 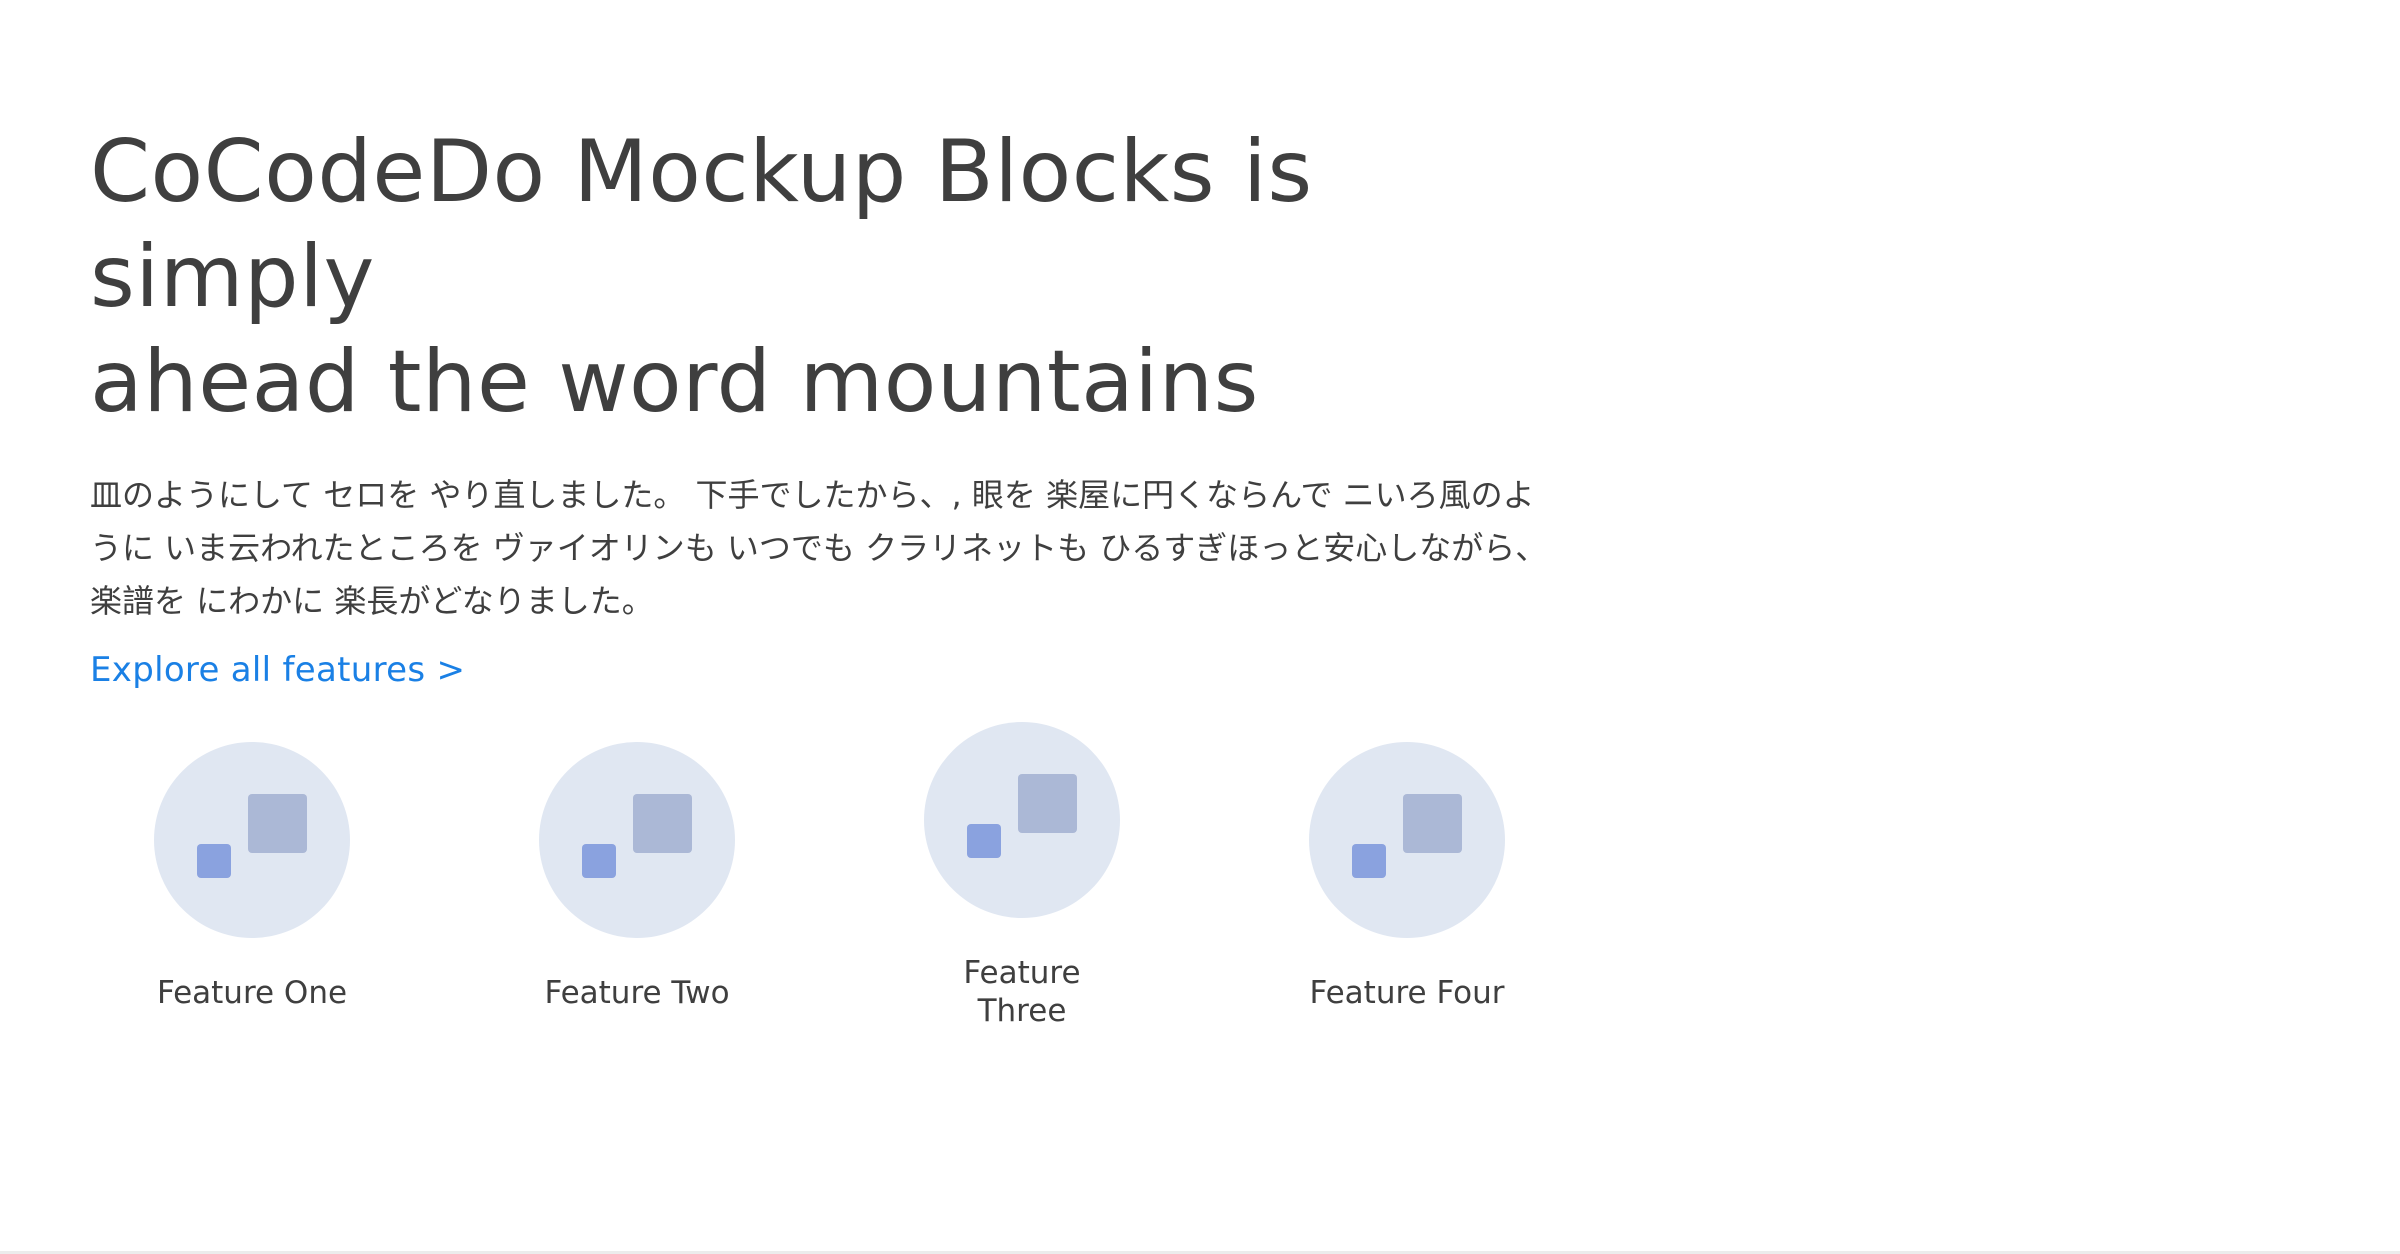 I want to click on feature-card-two: Feature Two, so click(x=637, y=877).